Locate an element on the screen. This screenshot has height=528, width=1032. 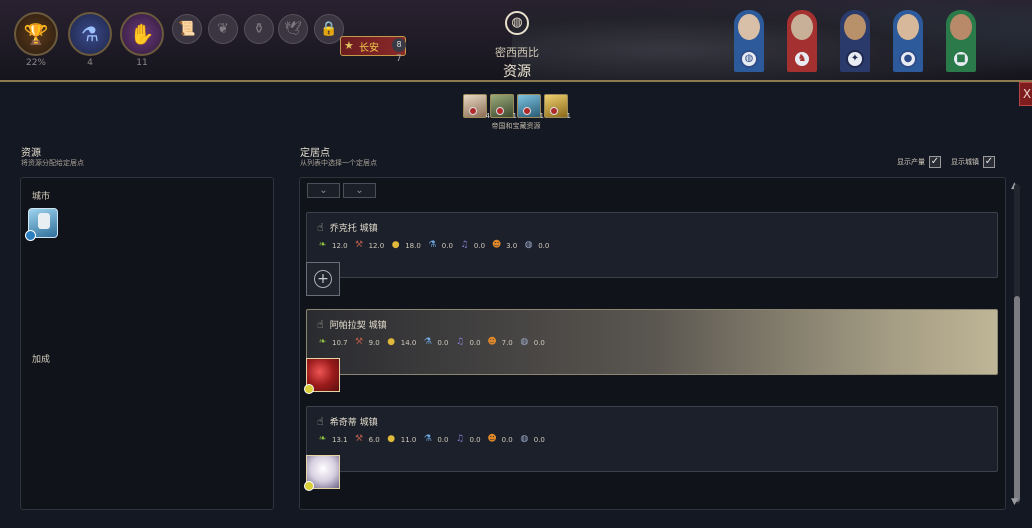
yield-gold: ● 11.0 is located at coordinates (401, 439).